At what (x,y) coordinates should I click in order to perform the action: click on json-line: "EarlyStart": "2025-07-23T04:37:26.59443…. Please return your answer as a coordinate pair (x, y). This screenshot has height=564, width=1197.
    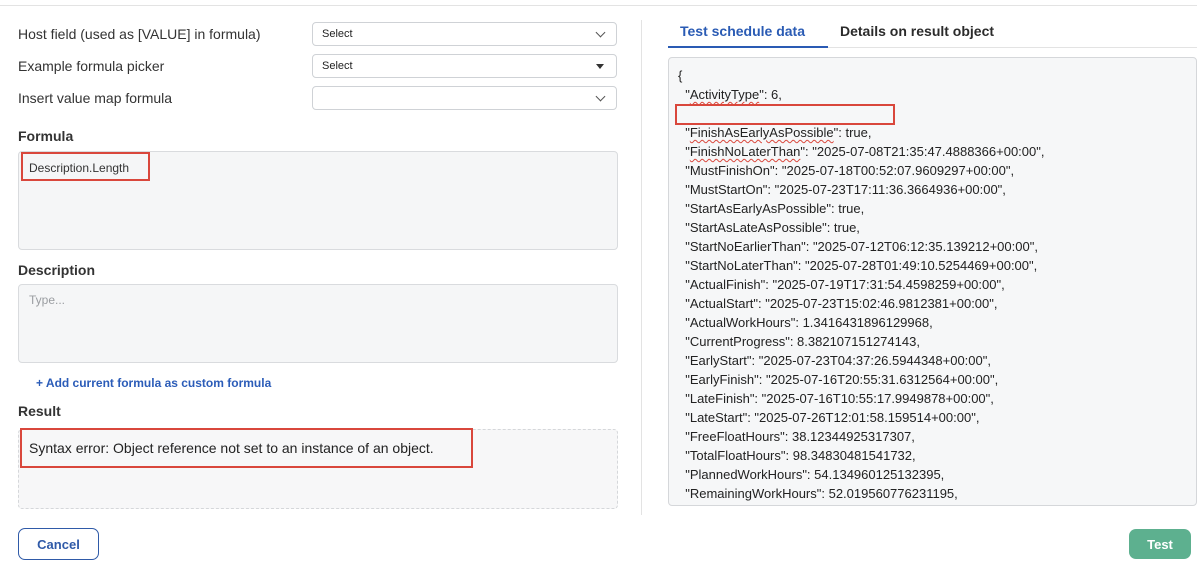
    Looking at the image, I should click on (834, 360).